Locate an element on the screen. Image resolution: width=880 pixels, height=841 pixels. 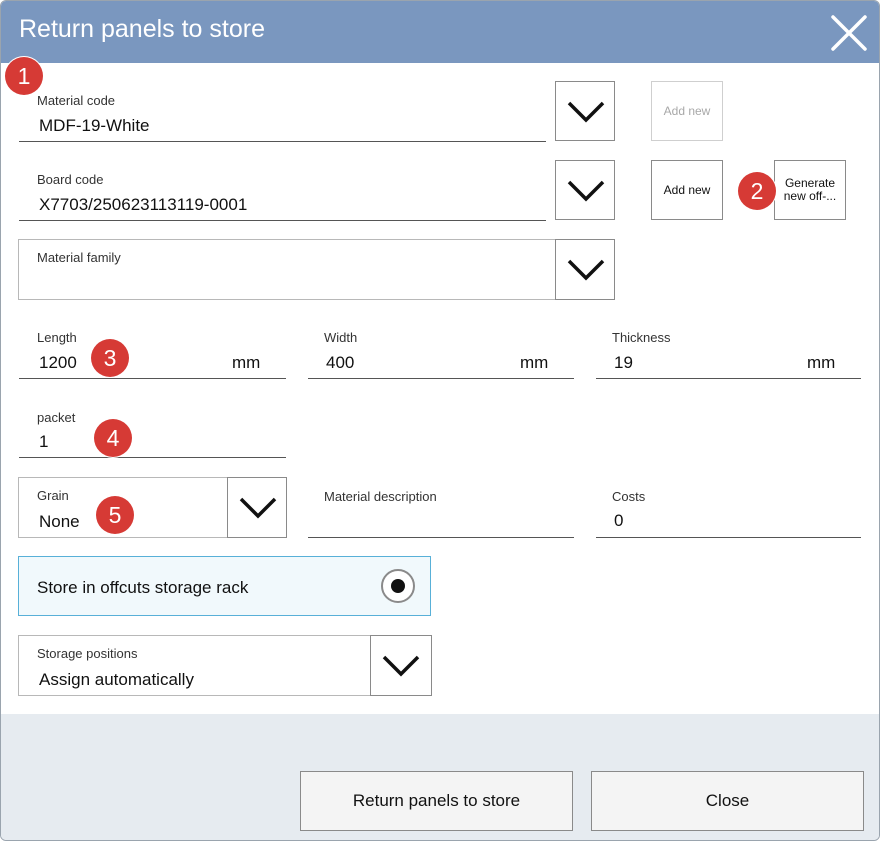
annotation-badge-1: 1 is located at coordinates (24, 76).